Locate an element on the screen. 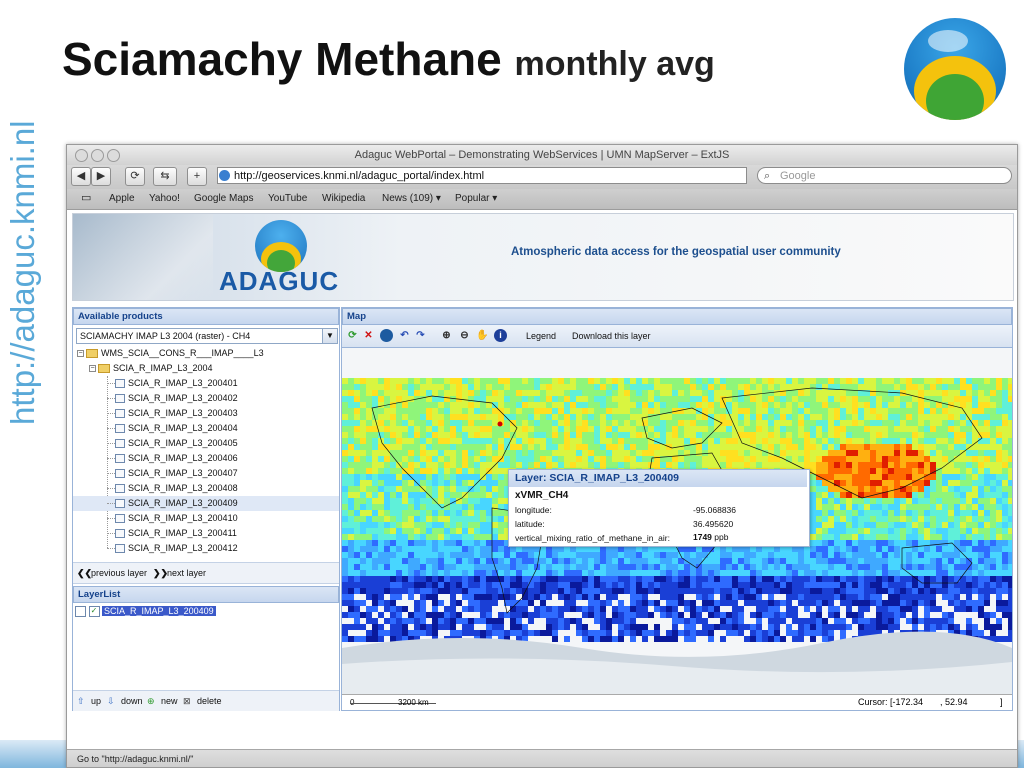 This screenshot has width=1024, height=768. down-arrow-icon: ⇩ is located at coordinates (111, 701).